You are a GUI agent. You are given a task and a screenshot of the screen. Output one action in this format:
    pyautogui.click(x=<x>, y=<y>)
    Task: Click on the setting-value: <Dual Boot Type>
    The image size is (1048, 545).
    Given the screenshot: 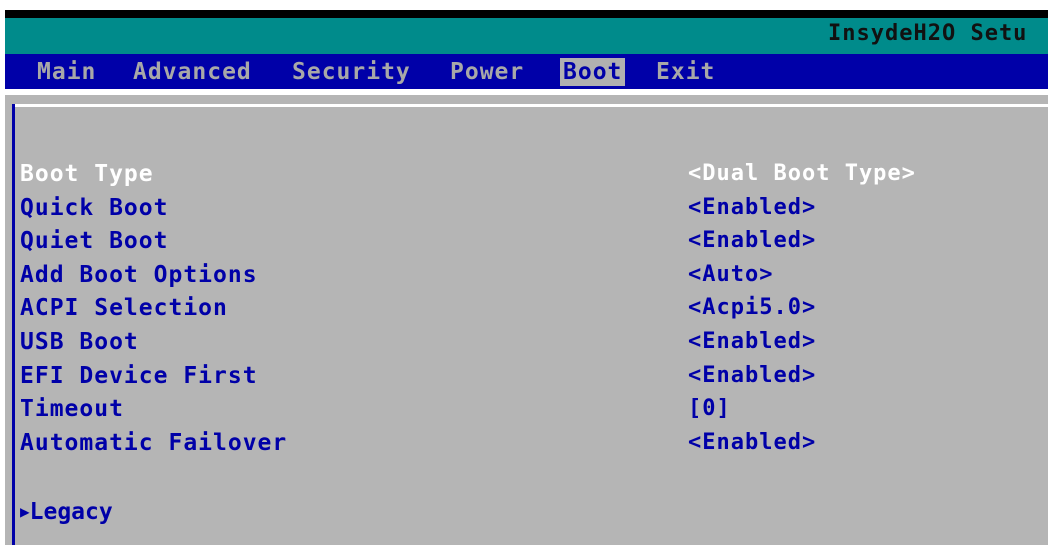 What is the action you would take?
    pyautogui.click(x=802, y=174)
    